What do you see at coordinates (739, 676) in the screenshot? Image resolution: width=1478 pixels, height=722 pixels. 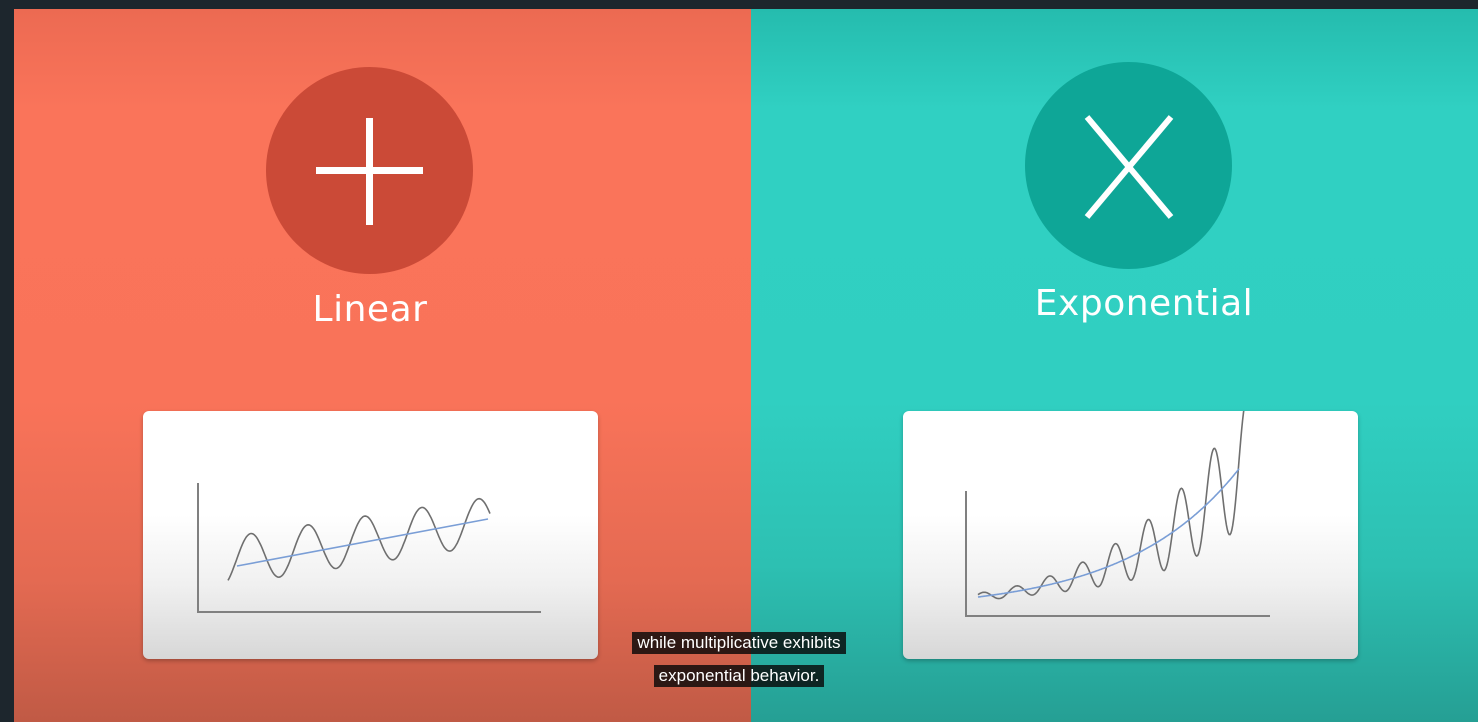 I see `caption-line-2: exponential behavior.` at bounding box center [739, 676].